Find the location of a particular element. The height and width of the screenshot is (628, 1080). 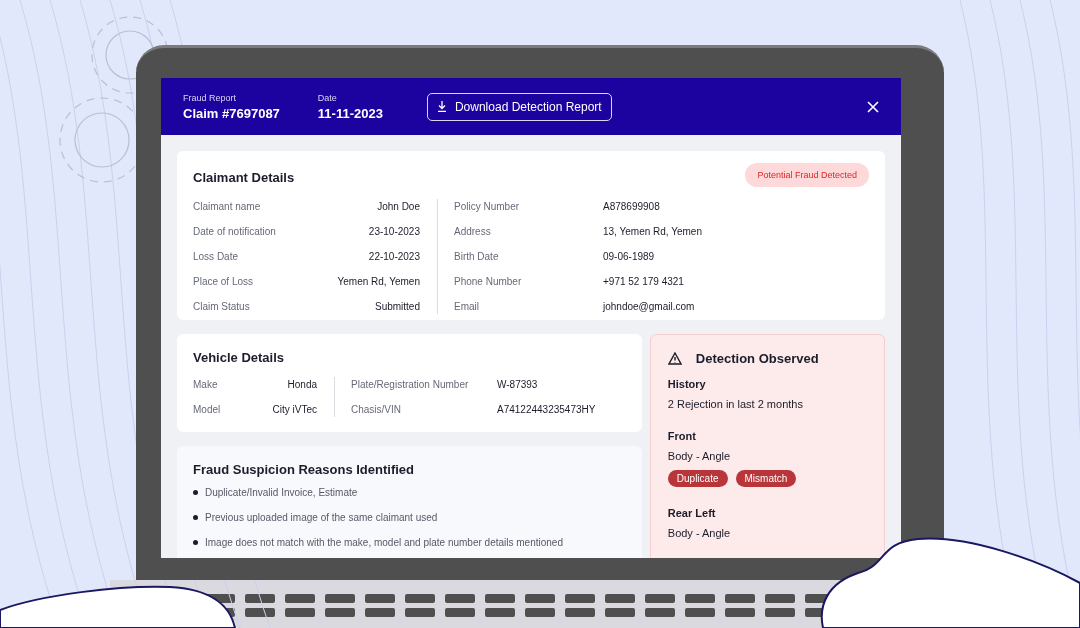

field-value: John Doe is located at coordinates (398, 207).